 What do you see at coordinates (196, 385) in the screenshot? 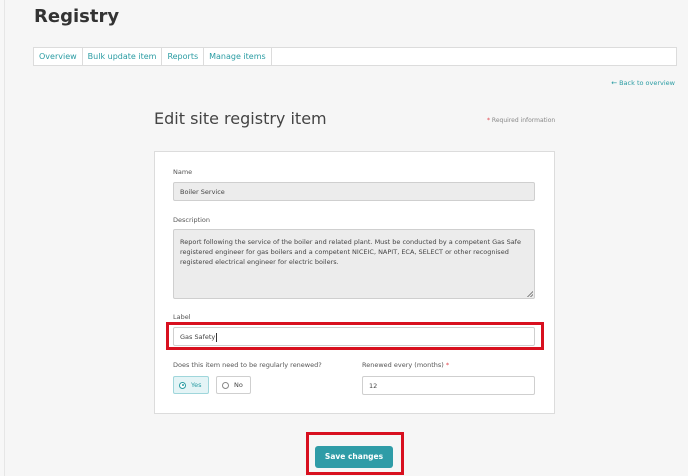
I see `yes-label: Yes` at bounding box center [196, 385].